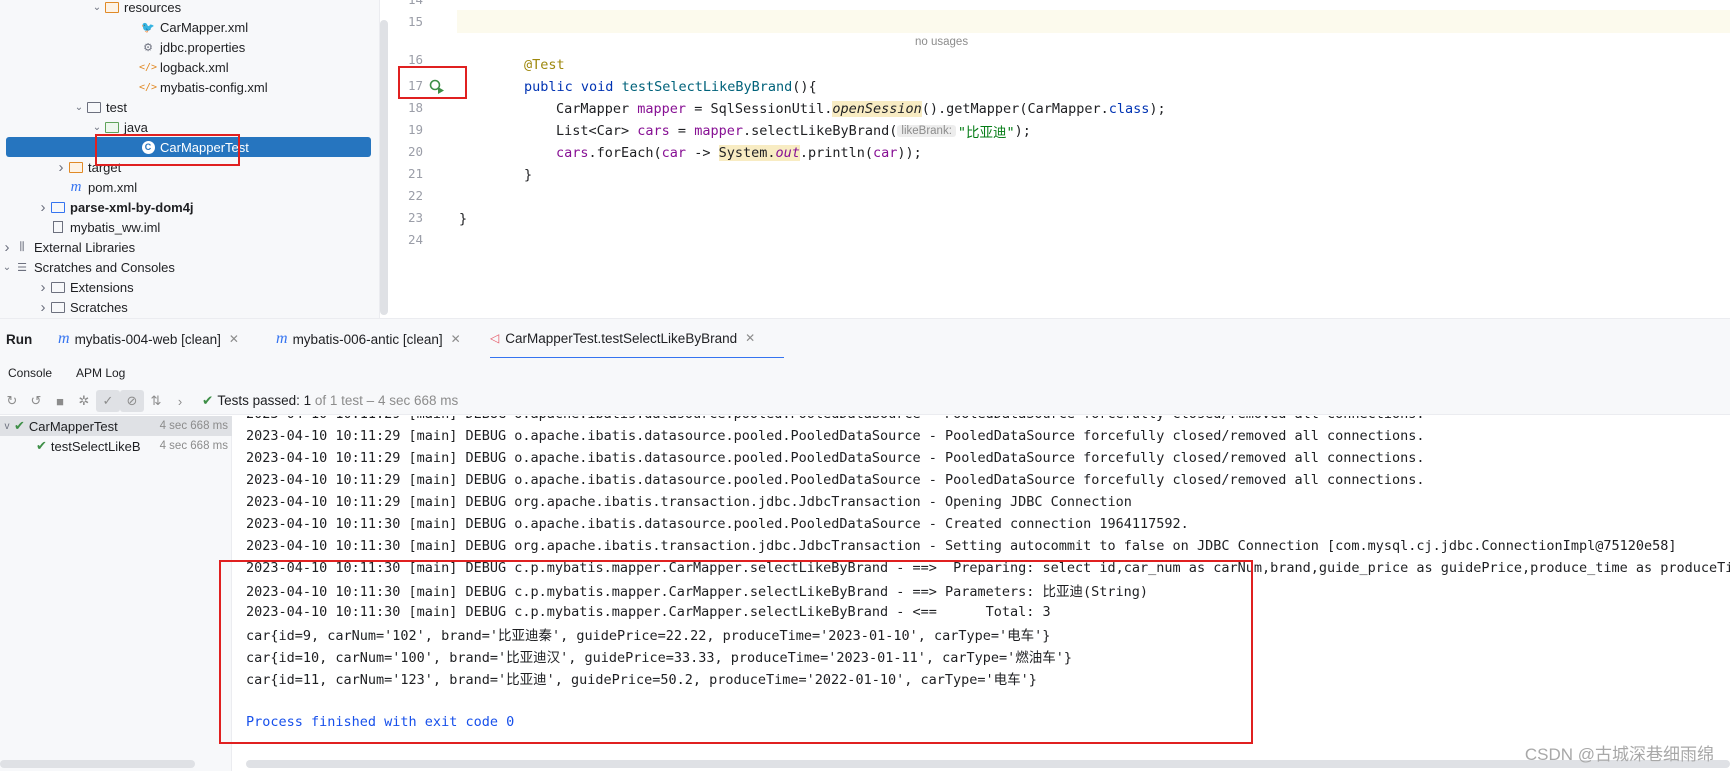 The image size is (1730, 771). Describe the element at coordinates (662, 109) in the screenshot. I see `code-token: mapper` at that location.